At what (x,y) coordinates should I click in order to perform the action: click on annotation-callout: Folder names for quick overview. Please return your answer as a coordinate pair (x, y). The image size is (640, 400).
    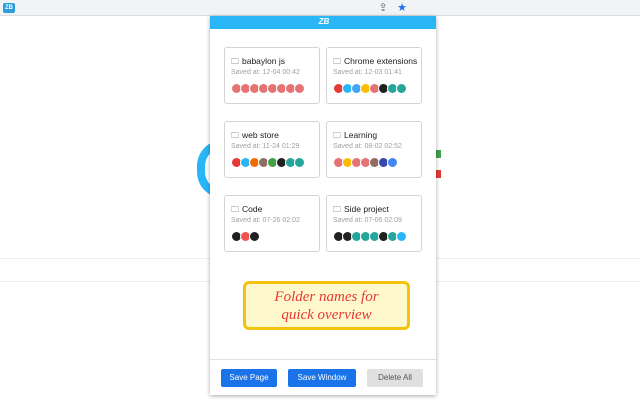
    Looking at the image, I should click on (326, 305).